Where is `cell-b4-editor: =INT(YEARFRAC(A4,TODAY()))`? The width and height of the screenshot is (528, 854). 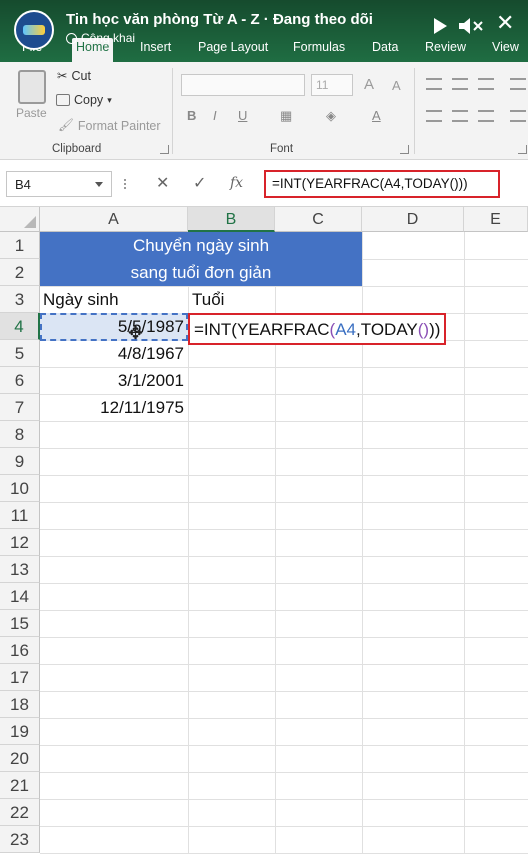 cell-b4-editor: =INT(YEARFRAC(A4,TODAY())) is located at coordinates (317, 329).